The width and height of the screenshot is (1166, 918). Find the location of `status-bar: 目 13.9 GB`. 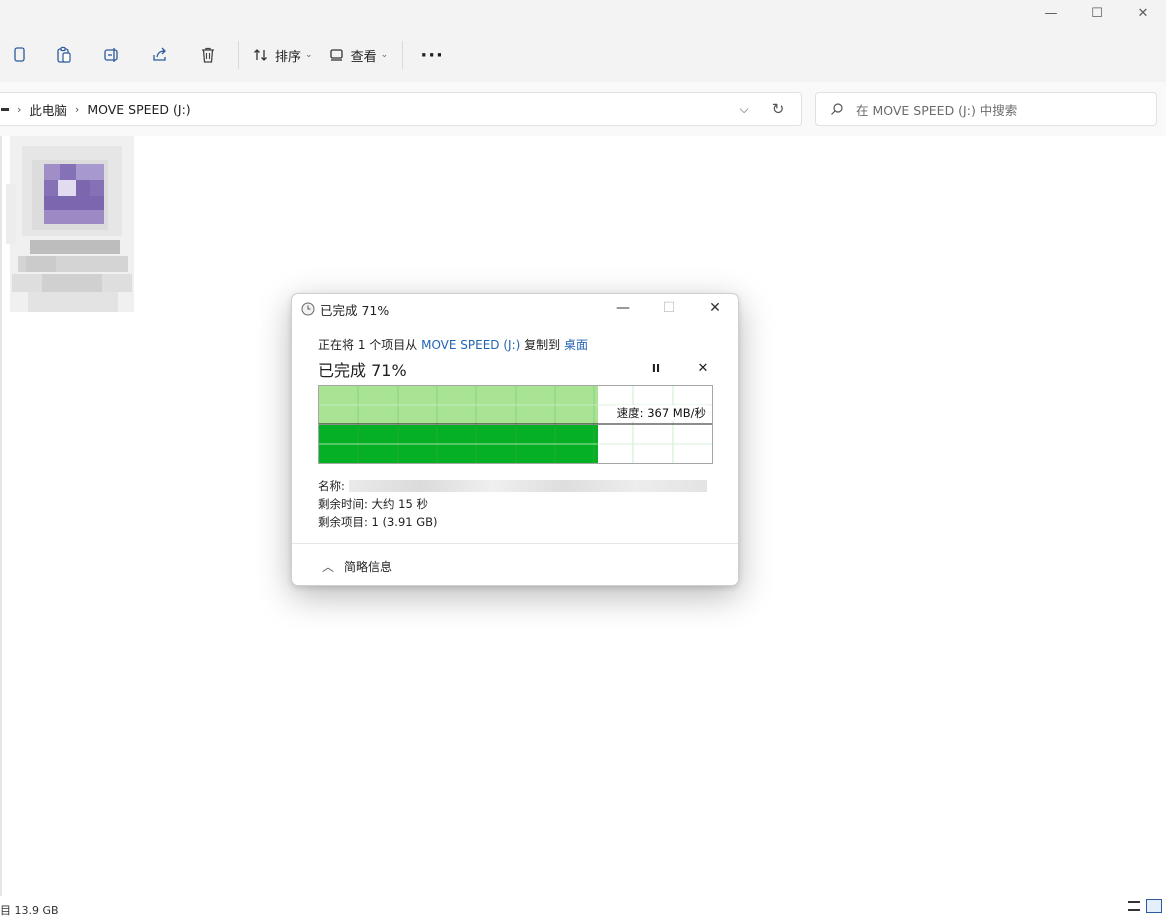

status-bar: 目 13.9 GB is located at coordinates (583, 906).